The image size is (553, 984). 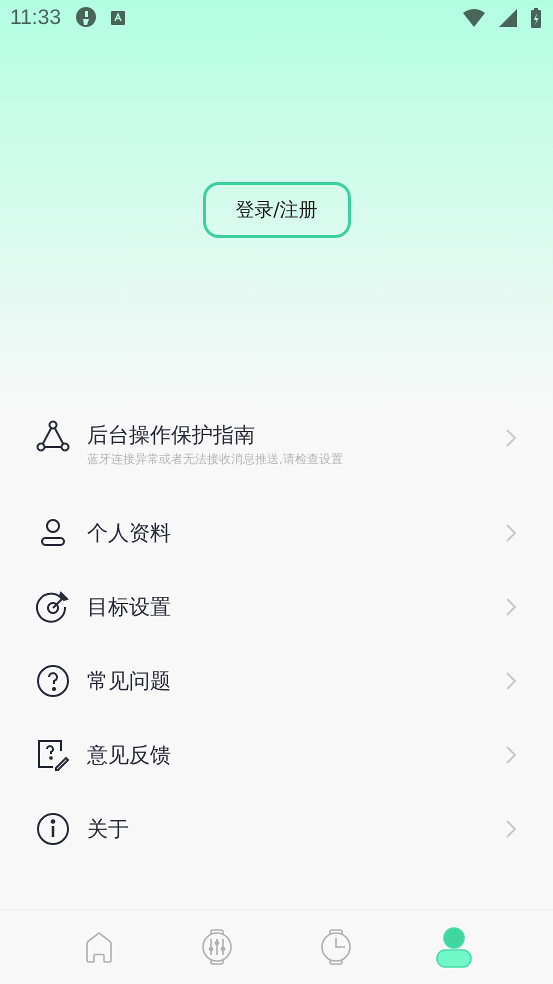 I want to click on menu-item: 目标设置, so click(x=276, y=607).